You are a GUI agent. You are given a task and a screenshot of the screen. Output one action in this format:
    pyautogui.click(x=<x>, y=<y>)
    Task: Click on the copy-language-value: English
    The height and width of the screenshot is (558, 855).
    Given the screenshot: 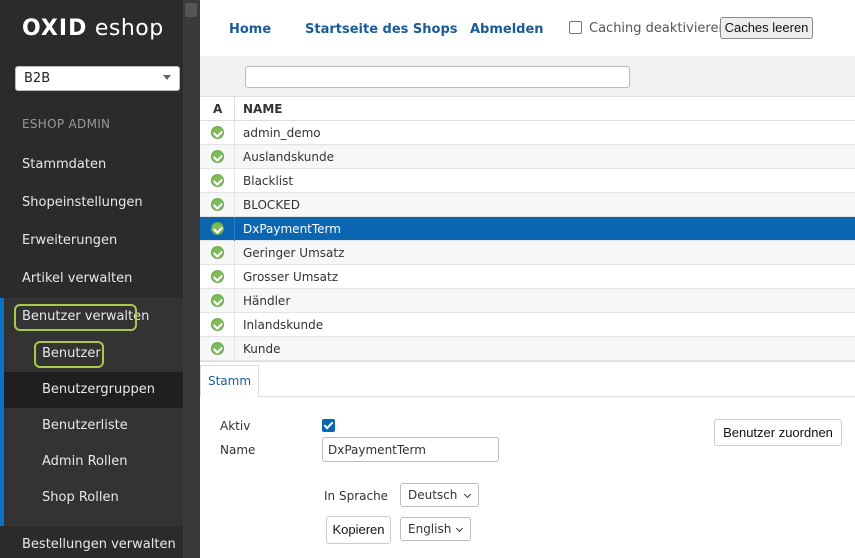 What is the action you would take?
    pyautogui.click(x=430, y=529)
    